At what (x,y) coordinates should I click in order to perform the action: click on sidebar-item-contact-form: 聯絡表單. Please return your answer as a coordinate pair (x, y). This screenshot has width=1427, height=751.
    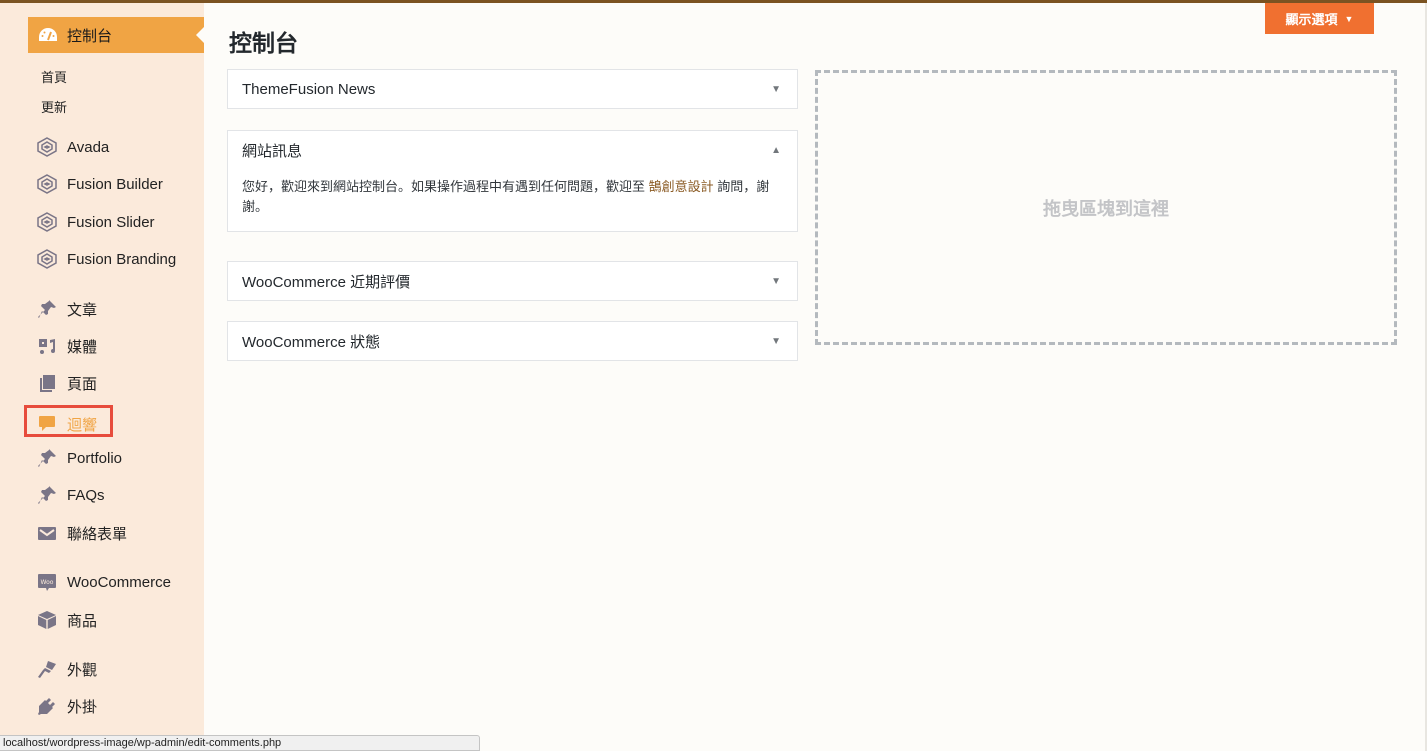
    Looking at the image, I should click on (81, 533).